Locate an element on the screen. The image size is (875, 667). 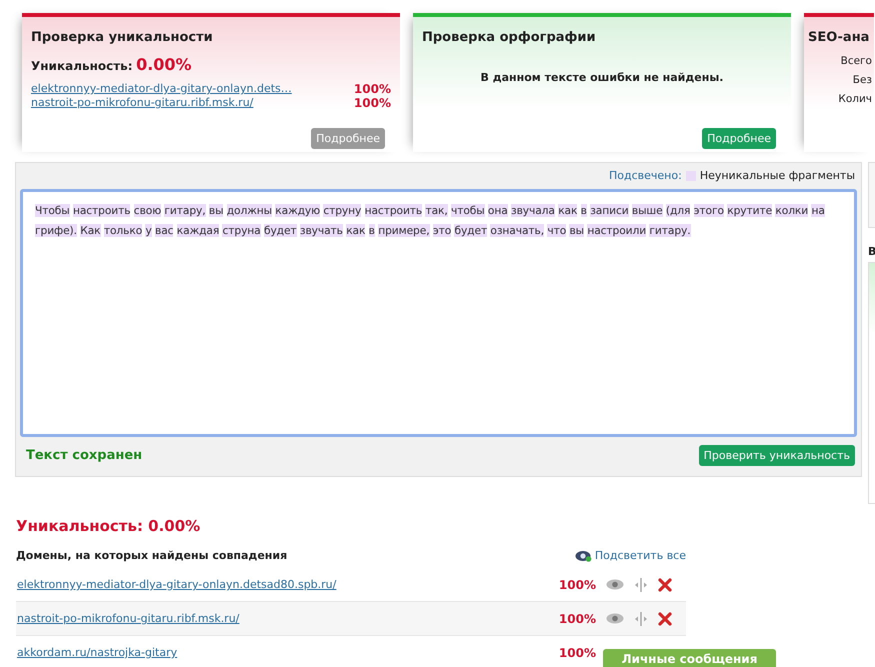
save-status: Текст сохранен is located at coordinates (84, 455).